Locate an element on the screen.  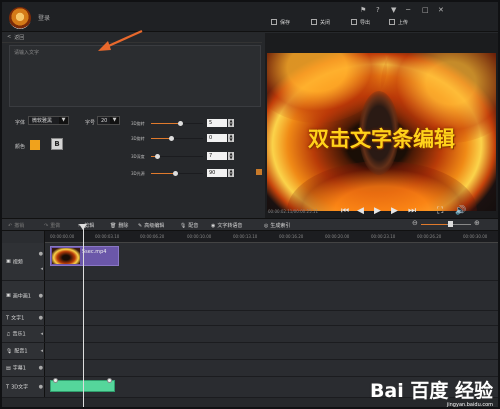
minimize-icon: ─ is located at coordinates (408, 10).